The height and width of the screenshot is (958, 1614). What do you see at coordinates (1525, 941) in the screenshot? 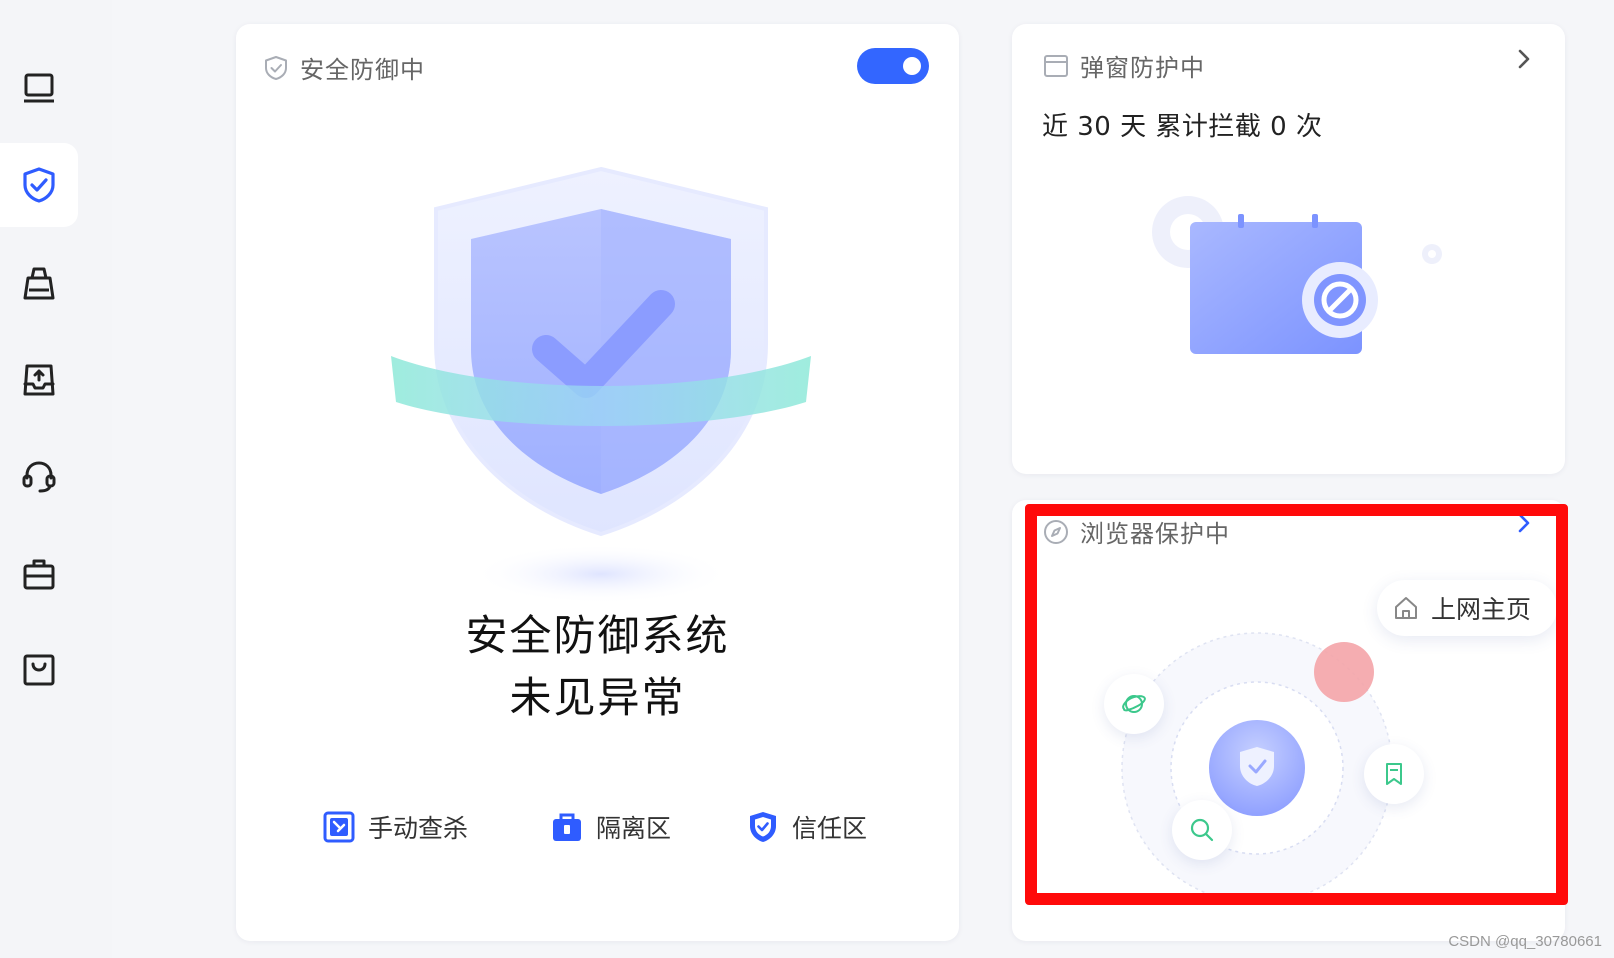
I see `watermark: CSDN @qq_30780661` at bounding box center [1525, 941].